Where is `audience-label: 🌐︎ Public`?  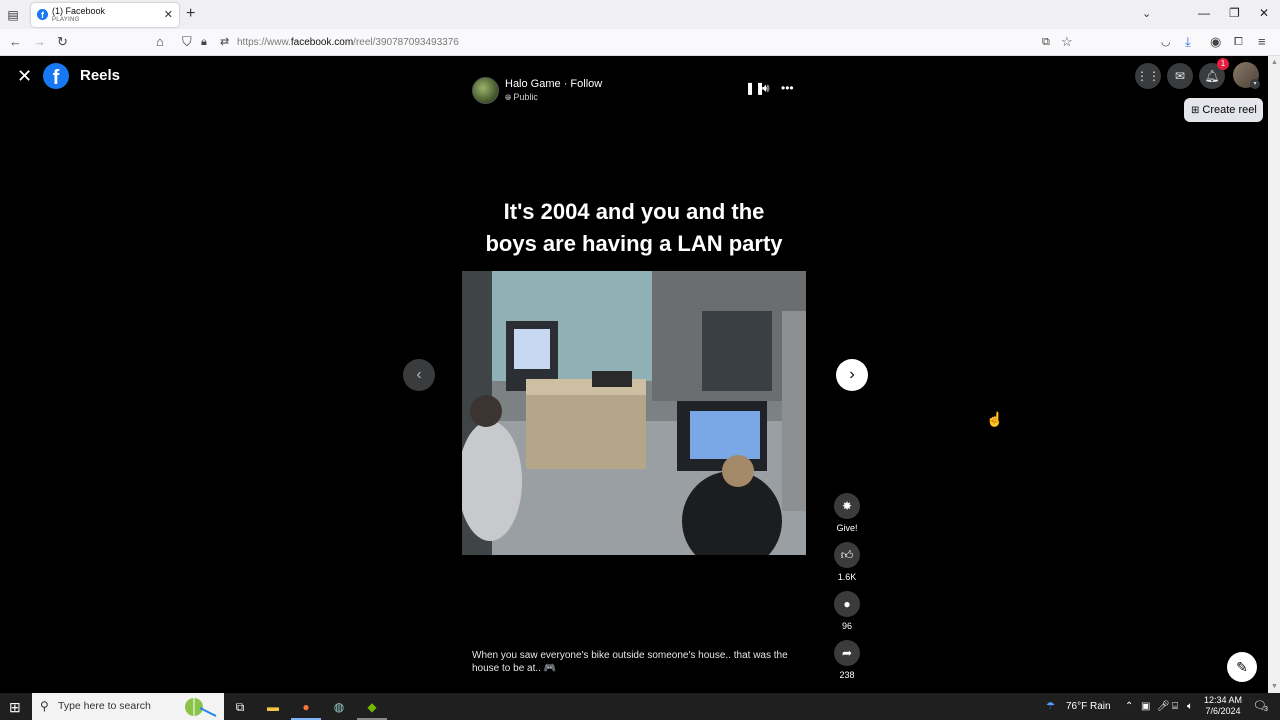
audience-label: 🌐︎ Public is located at coordinates (521, 97).